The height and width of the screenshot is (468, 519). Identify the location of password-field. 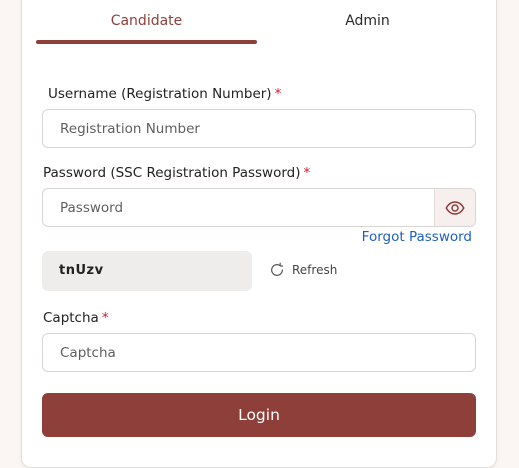
(259, 207).